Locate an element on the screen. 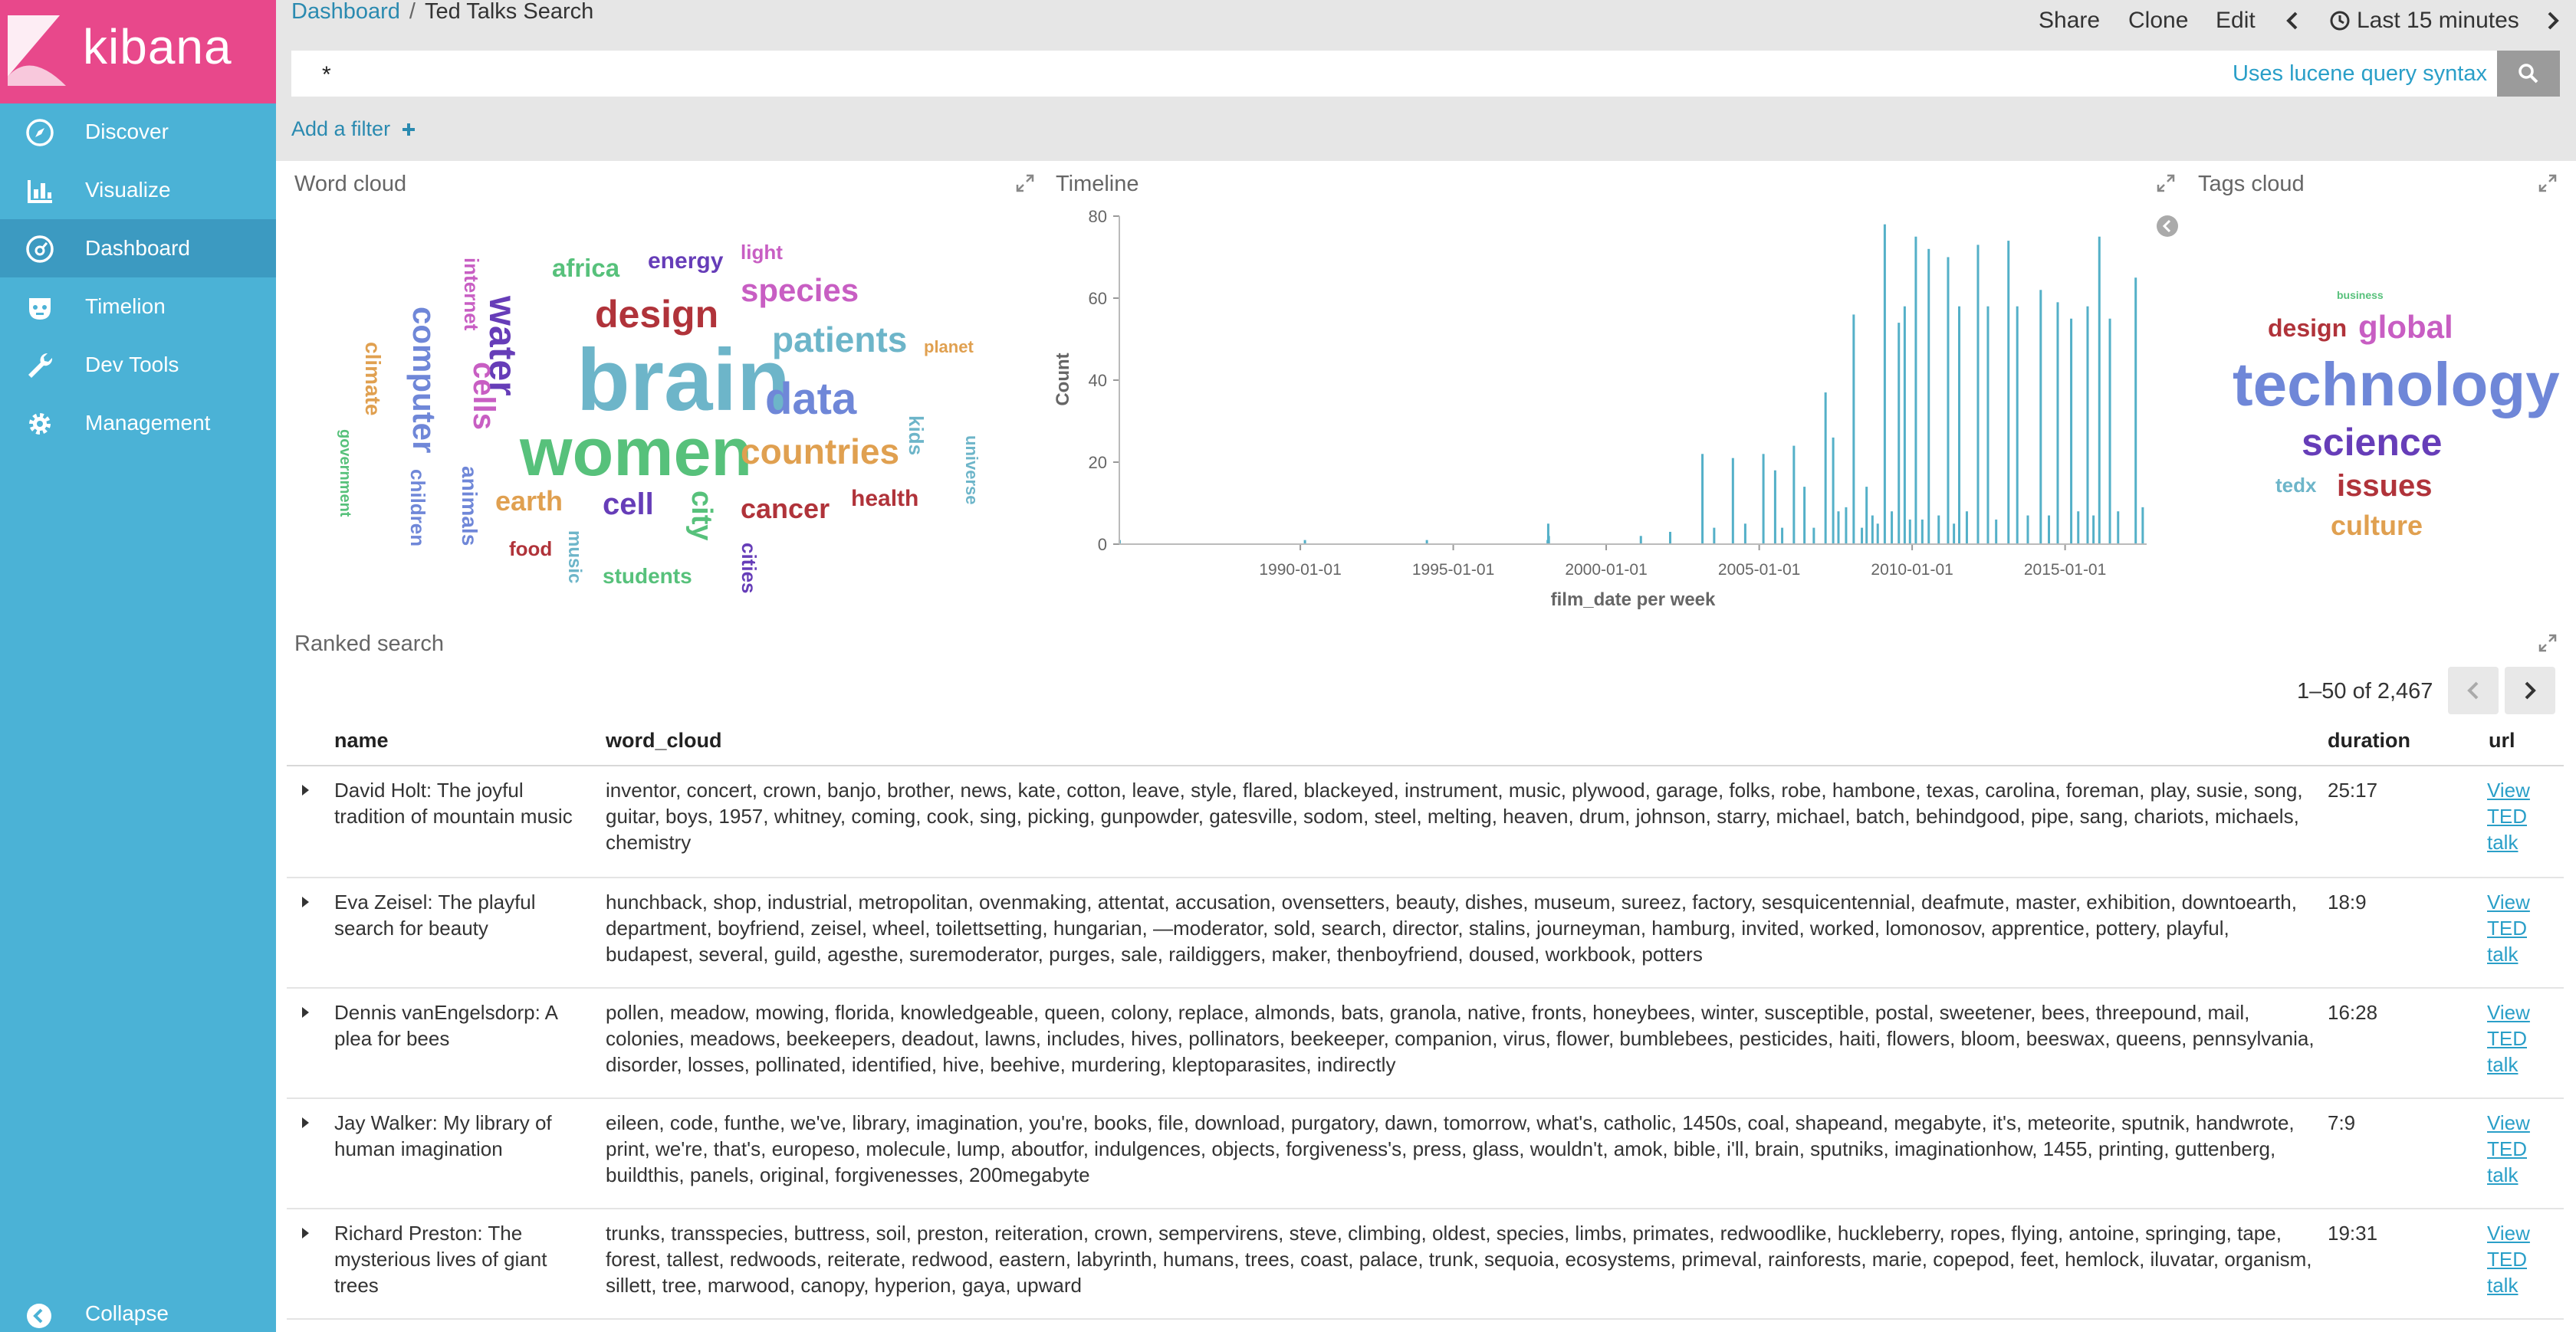 This screenshot has width=2576, height=1332. word-cloud-word: brain is located at coordinates (683, 381).